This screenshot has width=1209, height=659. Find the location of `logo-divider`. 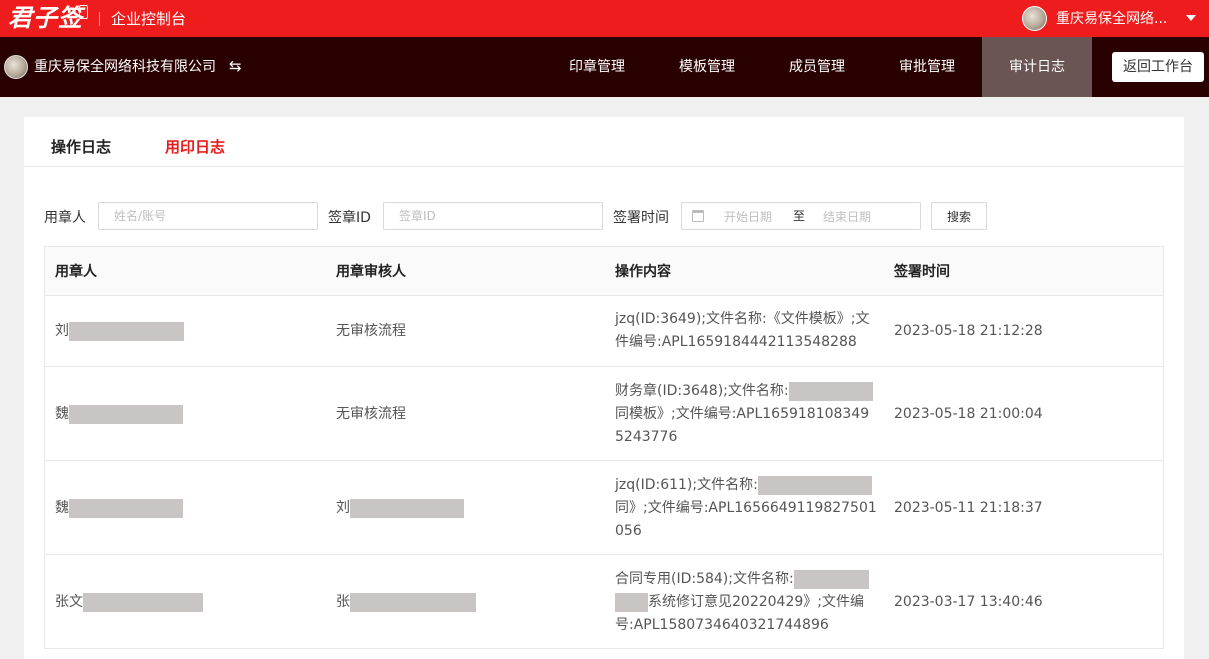

logo-divider is located at coordinates (99, 19).